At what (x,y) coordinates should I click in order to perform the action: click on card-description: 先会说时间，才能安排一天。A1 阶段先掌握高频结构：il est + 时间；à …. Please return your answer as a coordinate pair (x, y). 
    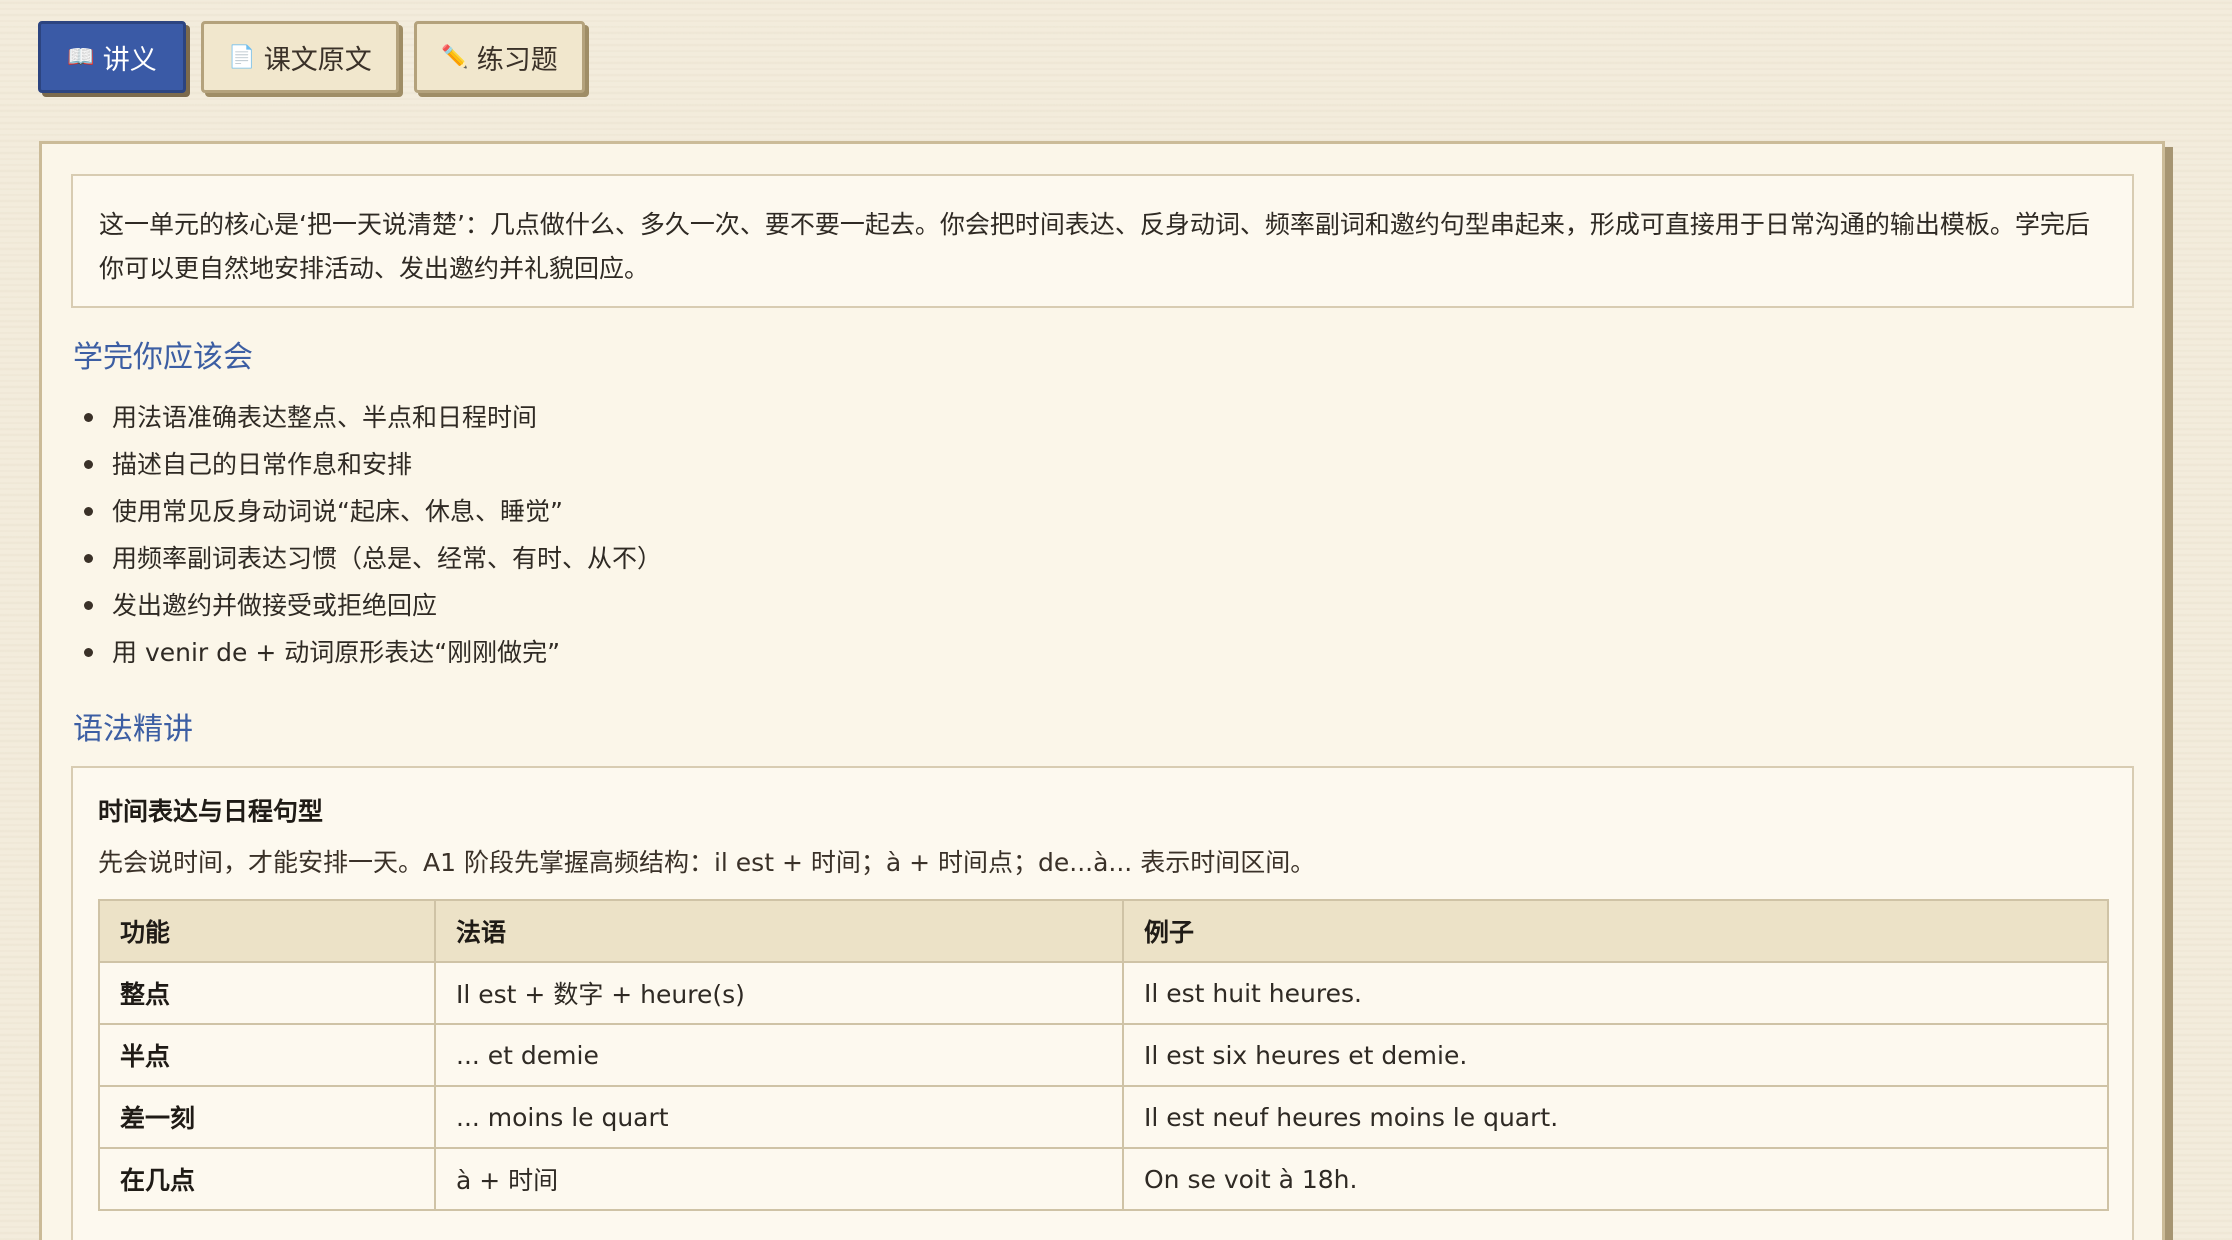
    Looking at the image, I should click on (707, 862).